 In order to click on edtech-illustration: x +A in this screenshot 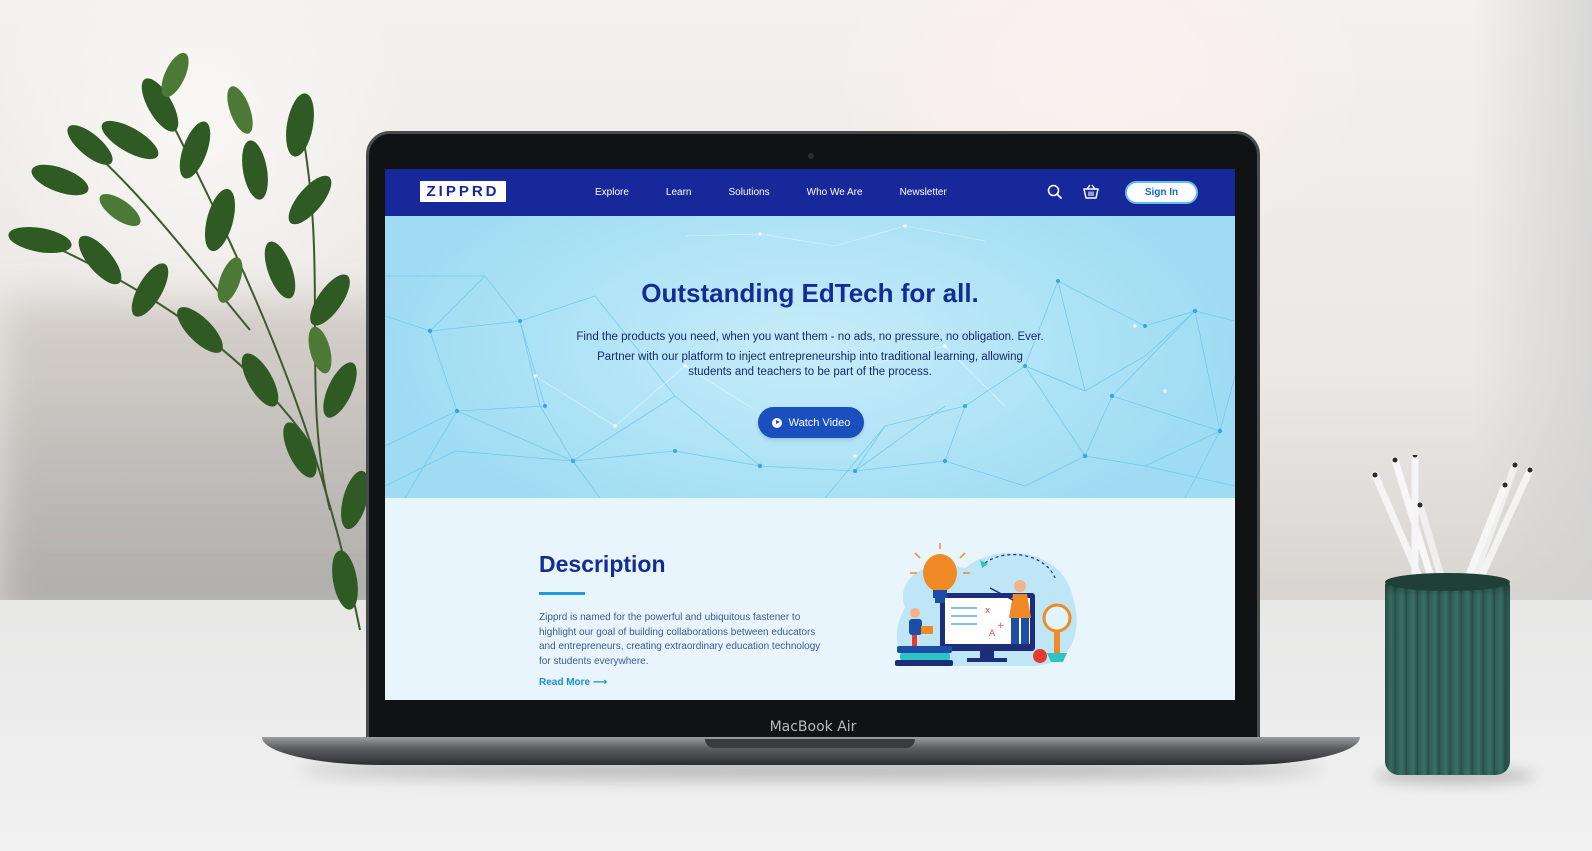, I will do `click(986, 604)`.